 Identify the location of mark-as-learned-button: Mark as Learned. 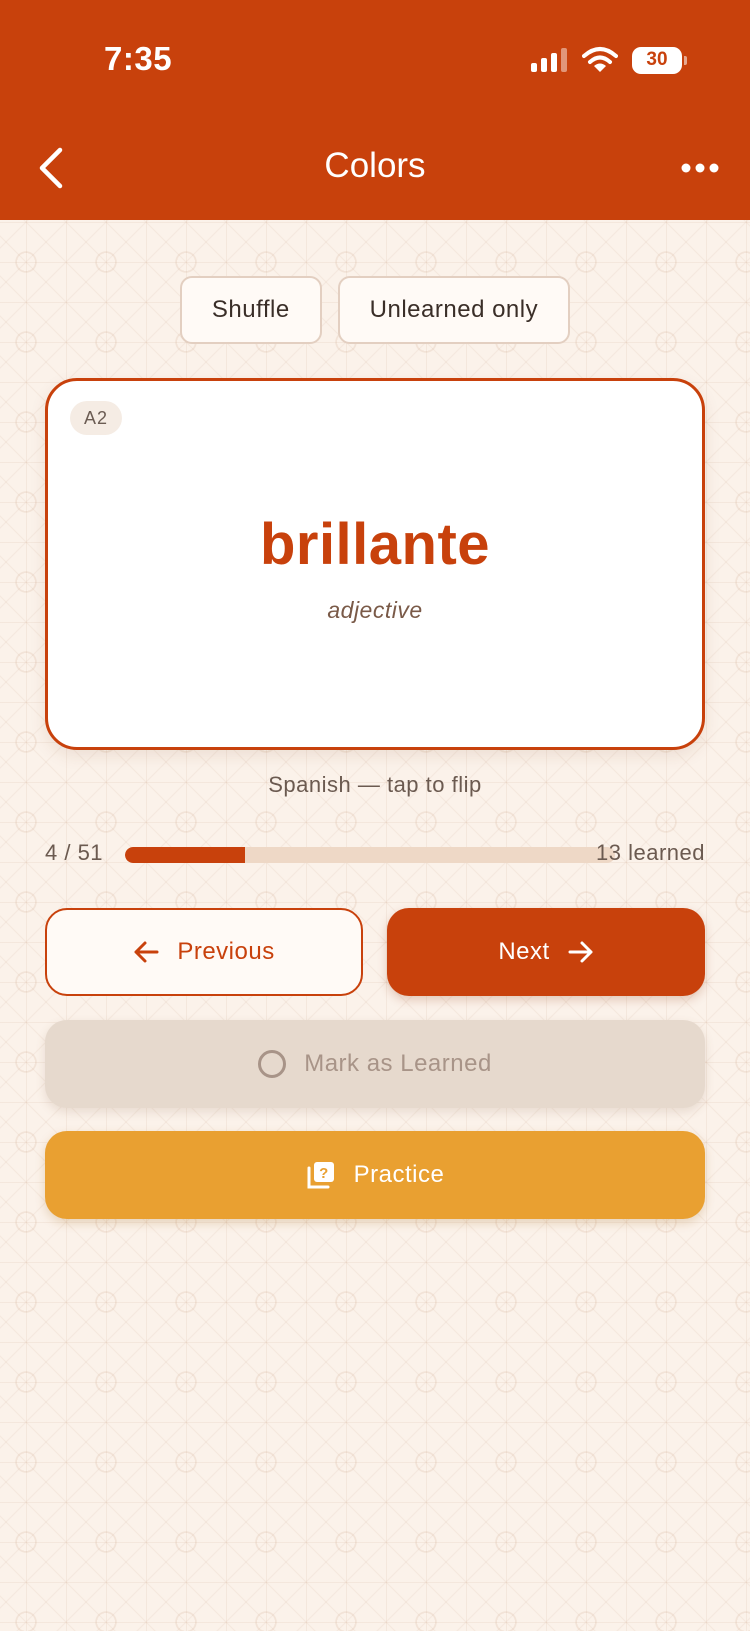
(375, 1064).